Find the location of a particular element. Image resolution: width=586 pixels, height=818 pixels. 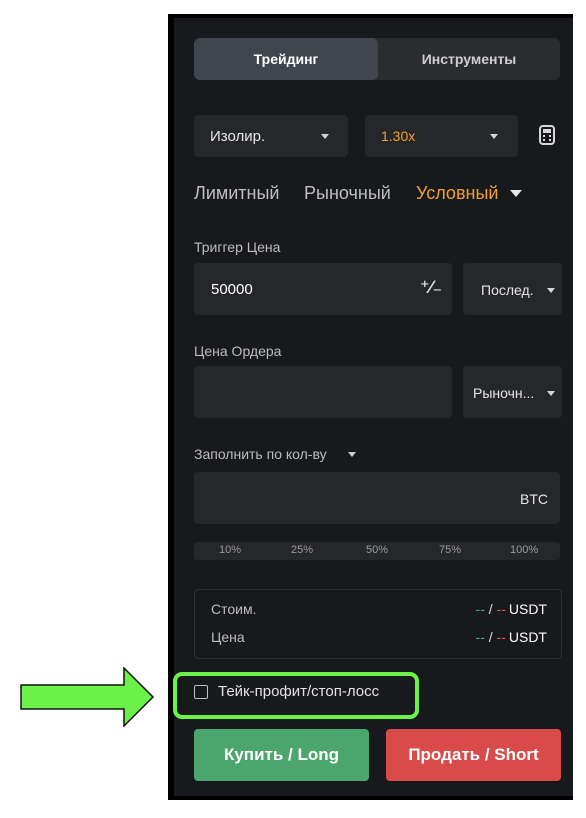

cost-unit: USDT is located at coordinates (527, 609).